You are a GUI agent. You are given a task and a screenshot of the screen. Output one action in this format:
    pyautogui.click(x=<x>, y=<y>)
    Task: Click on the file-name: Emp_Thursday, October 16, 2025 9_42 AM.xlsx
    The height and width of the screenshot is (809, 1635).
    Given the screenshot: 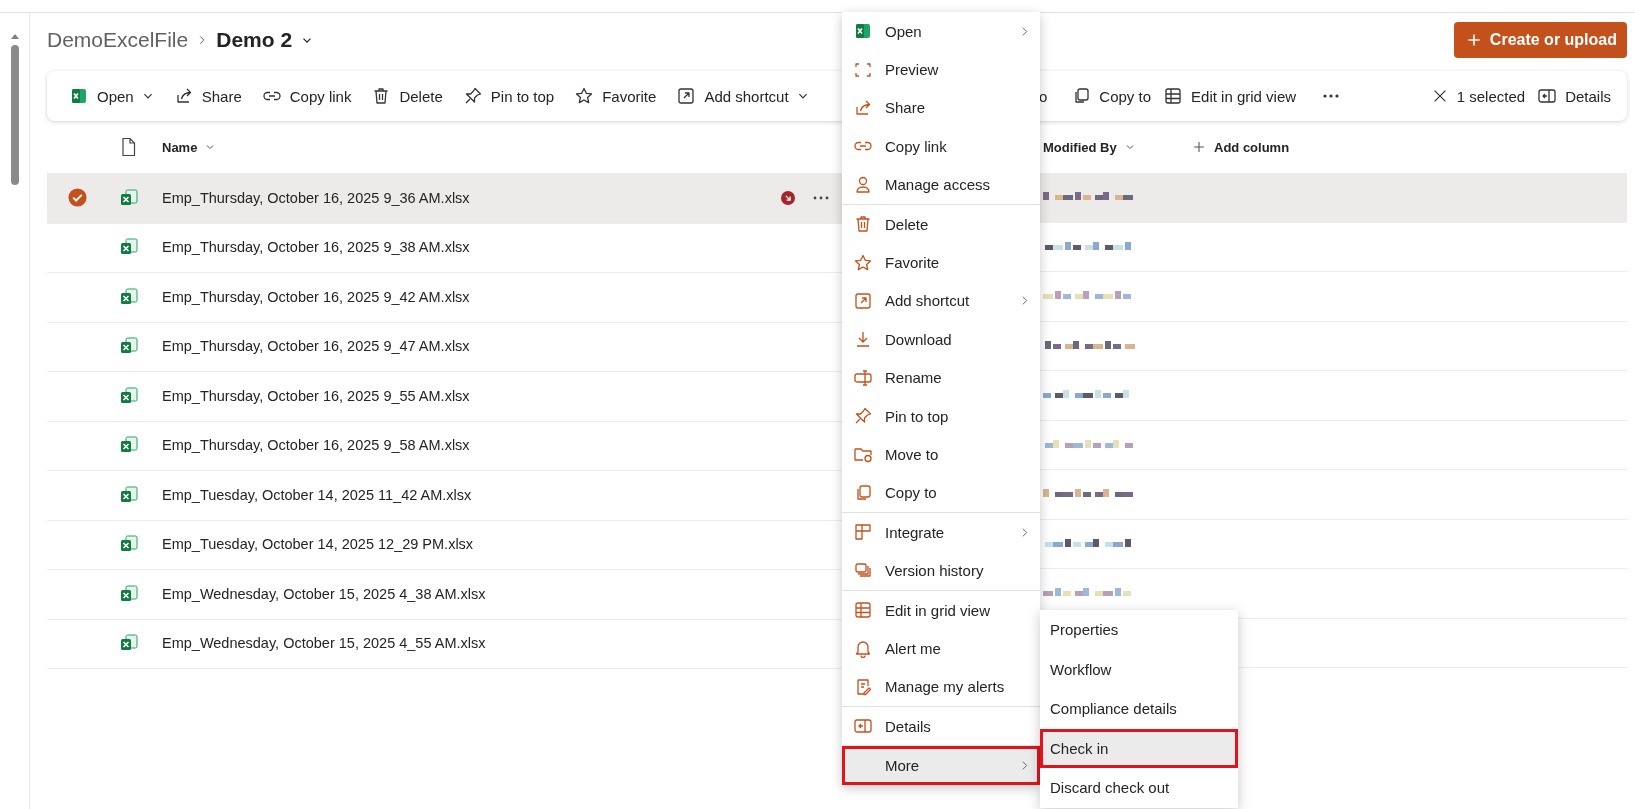 What is the action you would take?
    pyautogui.click(x=462, y=296)
    